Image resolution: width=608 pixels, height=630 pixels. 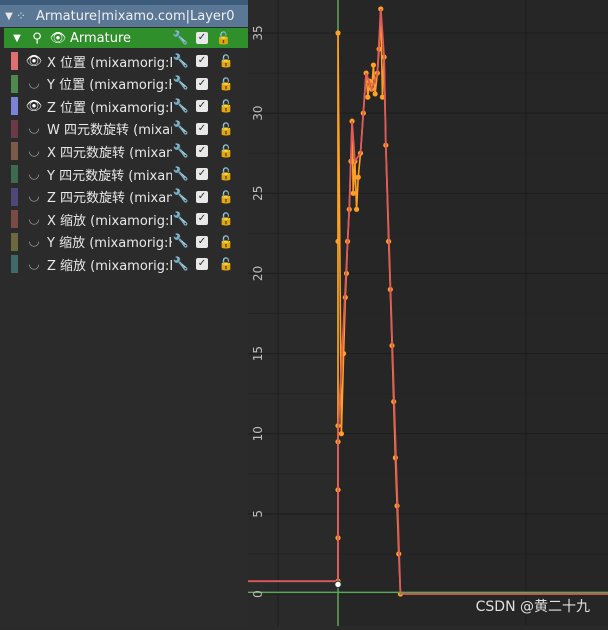 I want to click on y-tick-label: 20, so click(x=258, y=273).